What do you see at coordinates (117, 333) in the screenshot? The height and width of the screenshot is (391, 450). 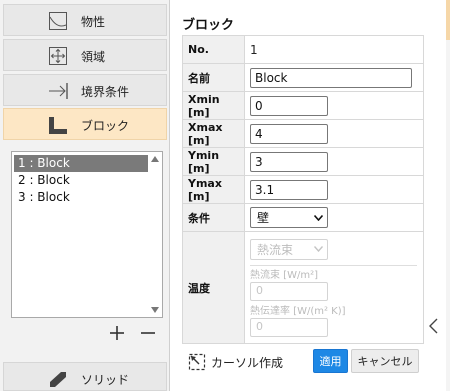 I see `add-block-icon` at bounding box center [117, 333].